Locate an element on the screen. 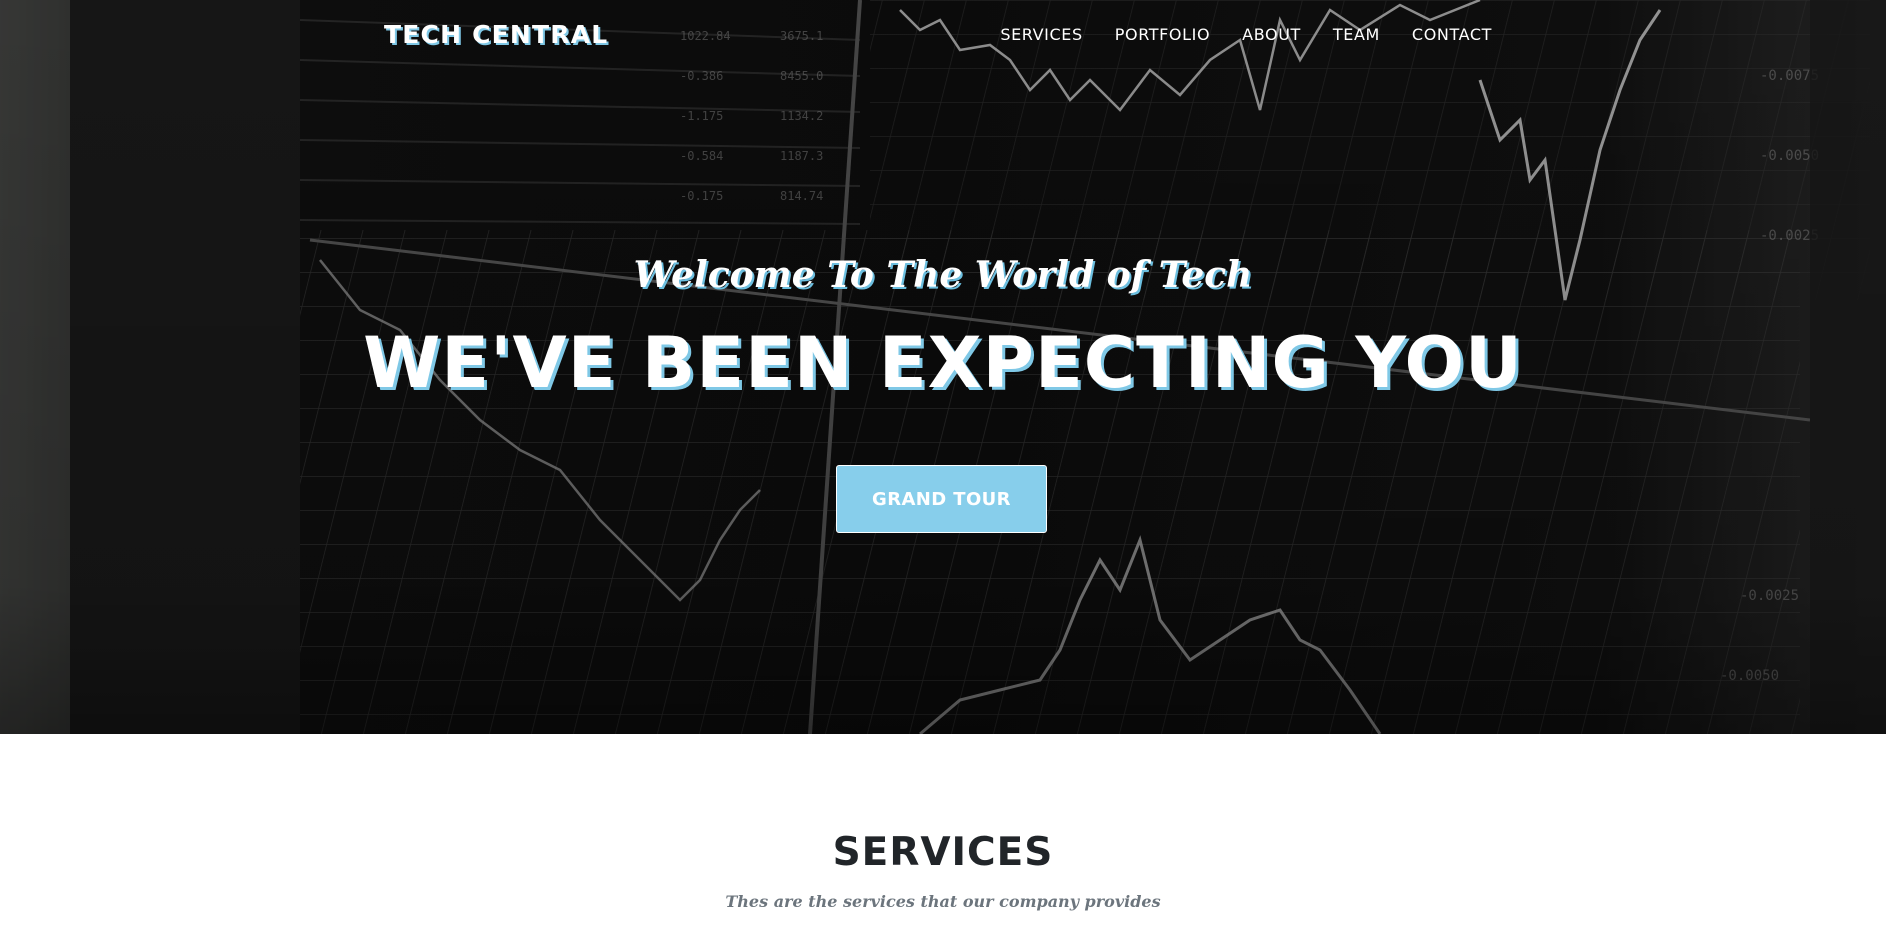 The height and width of the screenshot is (925, 1886). brand-logo-link: TECH CENTRAL is located at coordinates (496, 34).